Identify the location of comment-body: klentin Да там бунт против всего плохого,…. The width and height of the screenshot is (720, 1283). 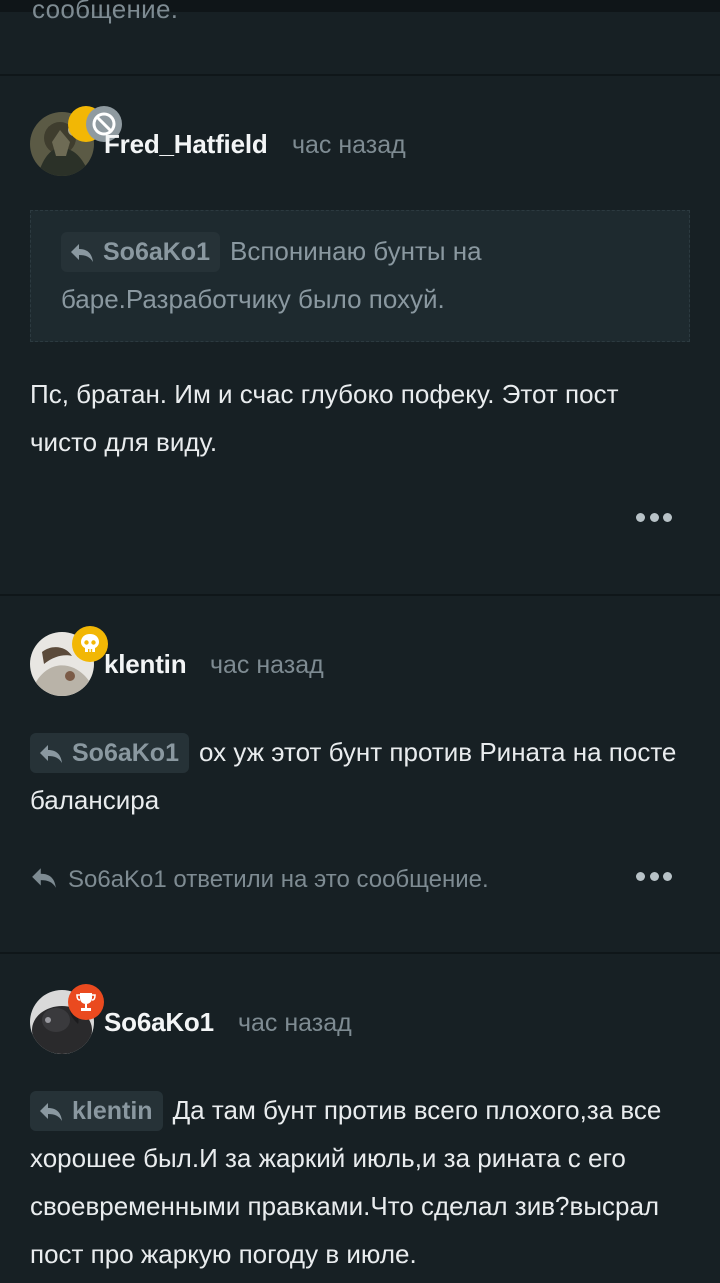
(360, 1182).